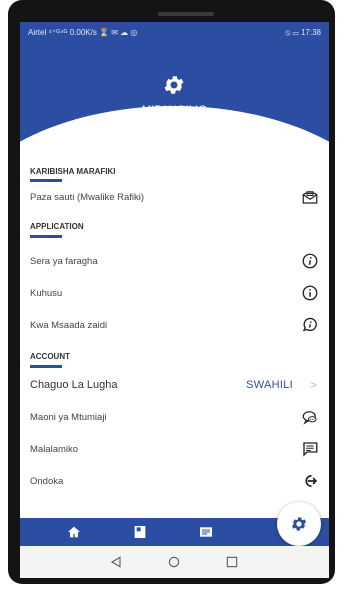 This screenshot has height=590, width=343. I want to click on back-triangle-icon, so click(116, 562).